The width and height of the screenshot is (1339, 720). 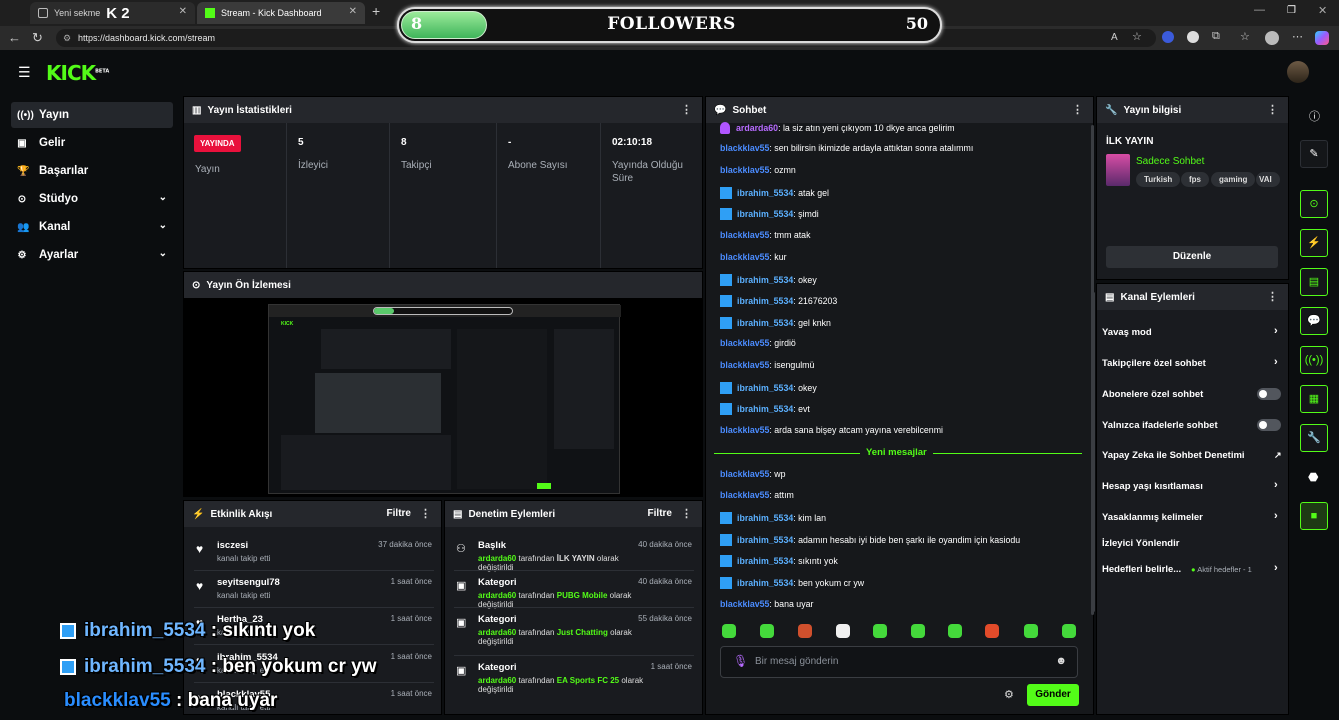 I want to click on subscribers-only-toggle, so click(x=1269, y=394).